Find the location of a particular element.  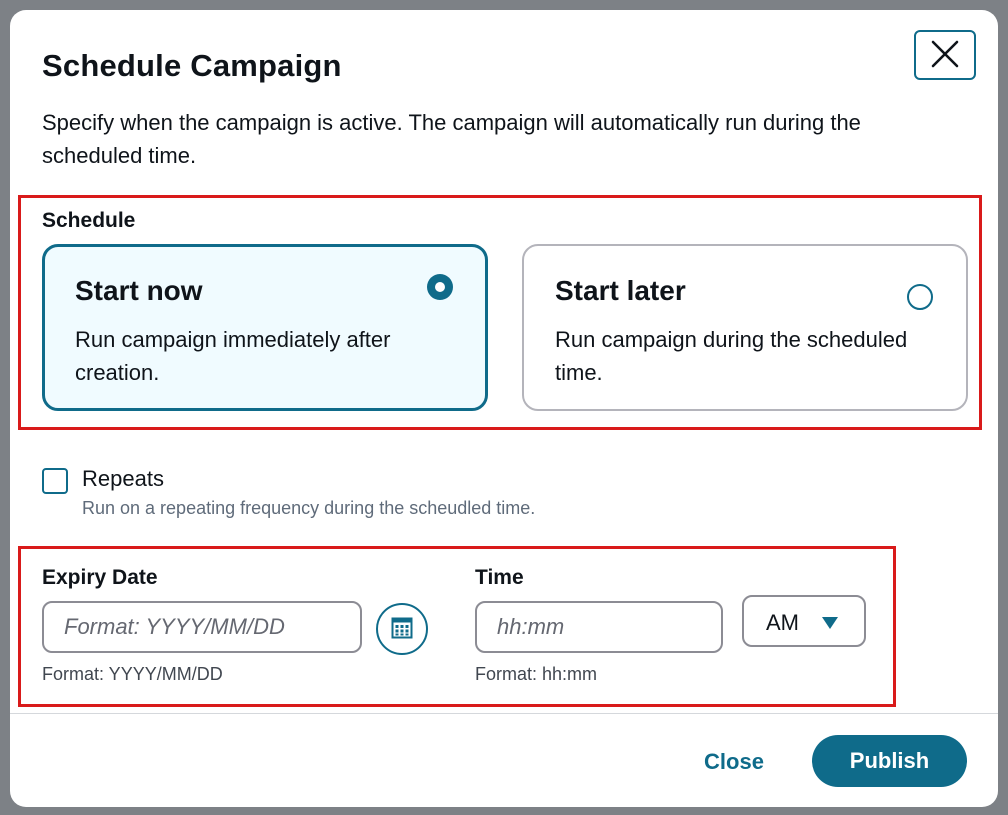

calendar-button is located at coordinates (402, 629).